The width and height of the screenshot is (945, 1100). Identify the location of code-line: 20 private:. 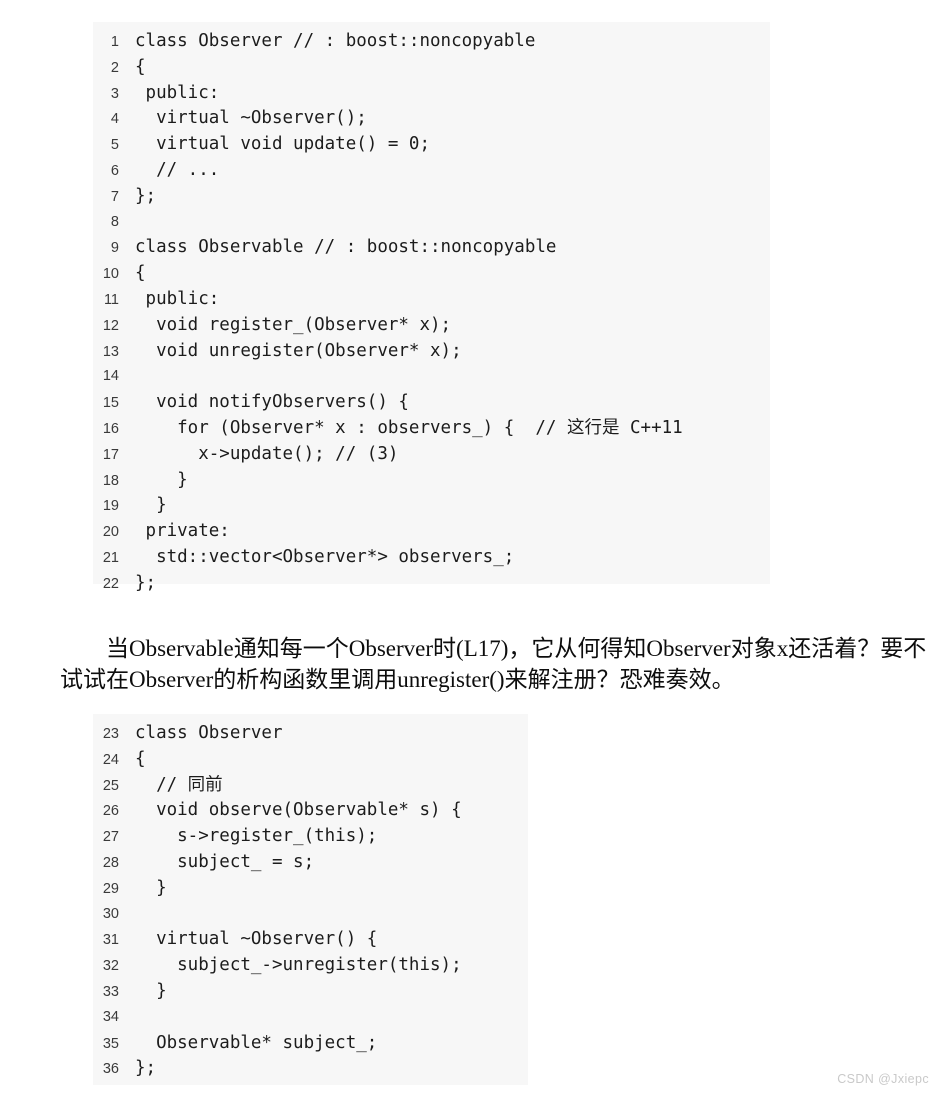
(431, 532).